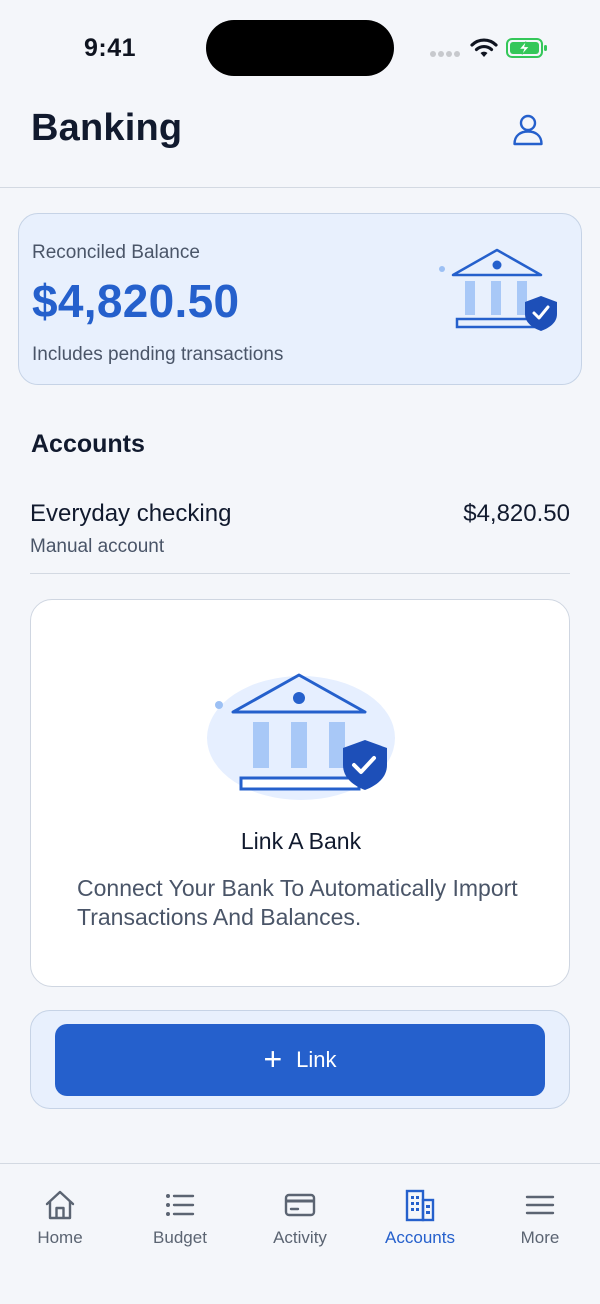 This screenshot has width=600, height=1304. Describe the element at coordinates (526, 48) in the screenshot. I see `battery-icon` at that location.